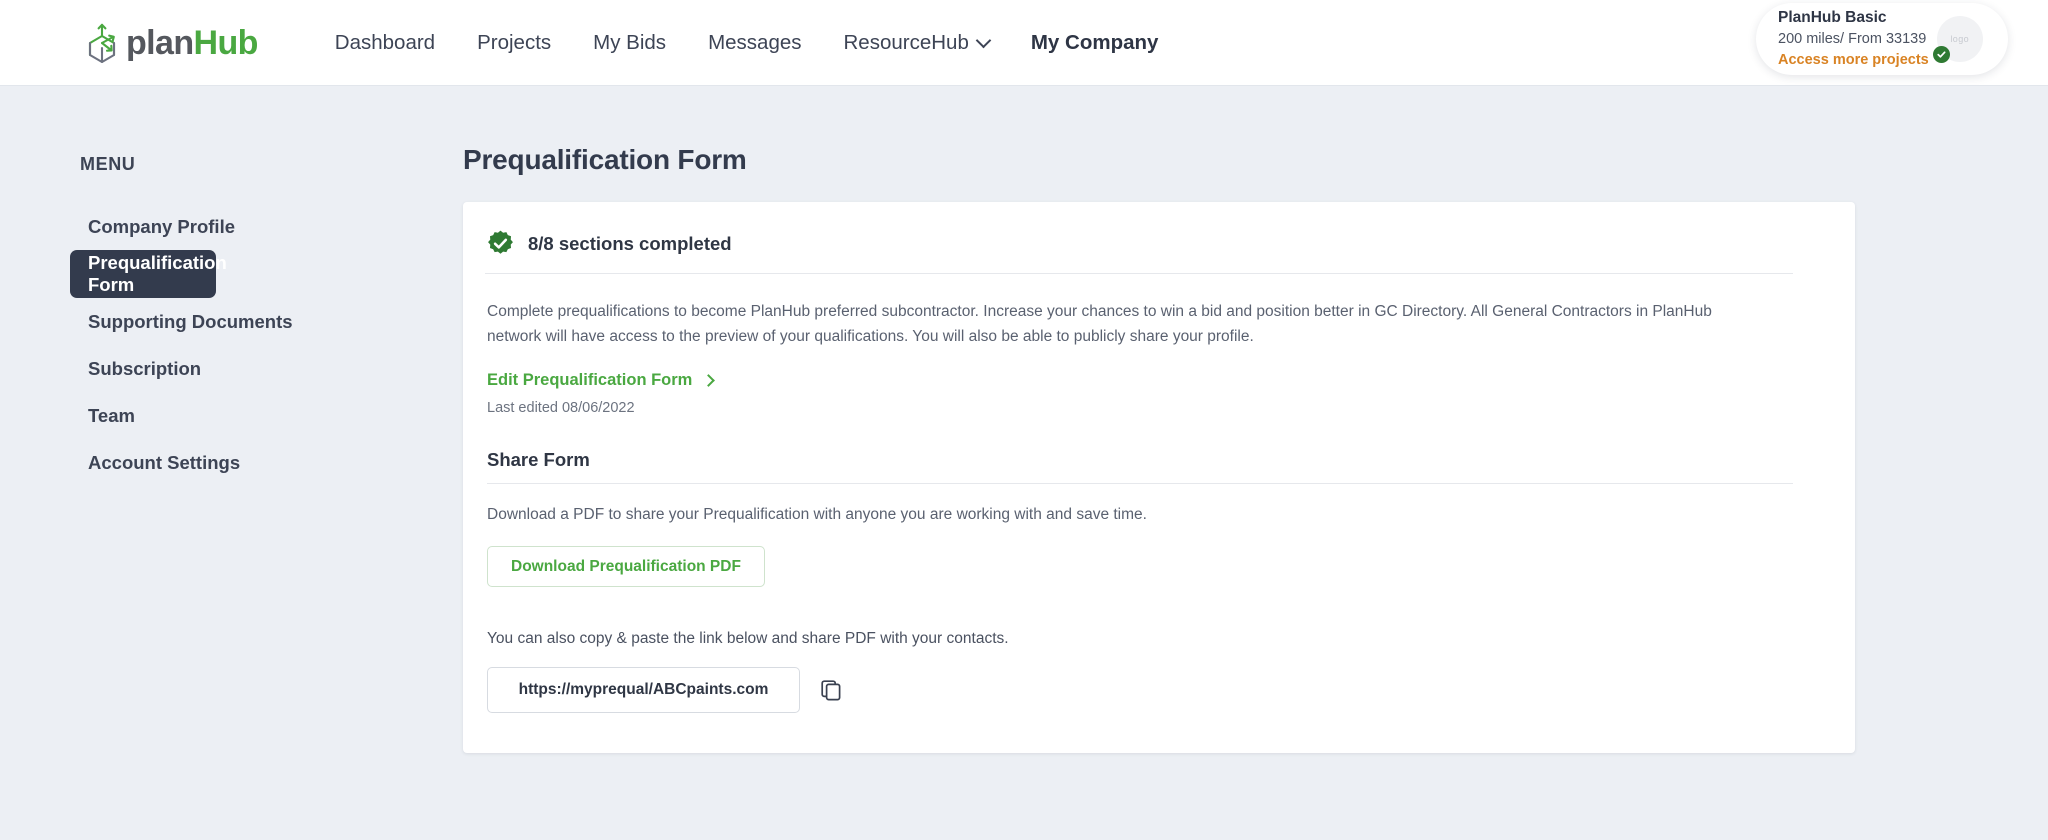 This screenshot has width=2048, height=840. What do you see at coordinates (145, 368) in the screenshot?
I see `sidebar-item-label: Subscription` at bounding box center [145, 368].